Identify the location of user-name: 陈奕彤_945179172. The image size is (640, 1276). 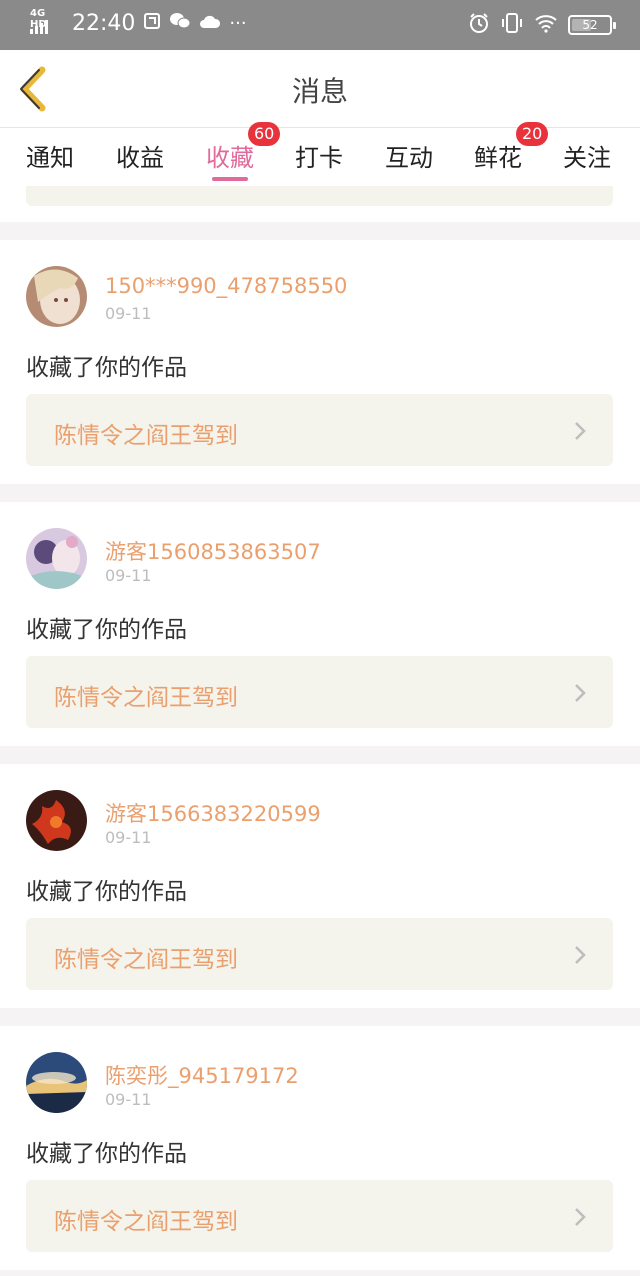
(202, 1075).